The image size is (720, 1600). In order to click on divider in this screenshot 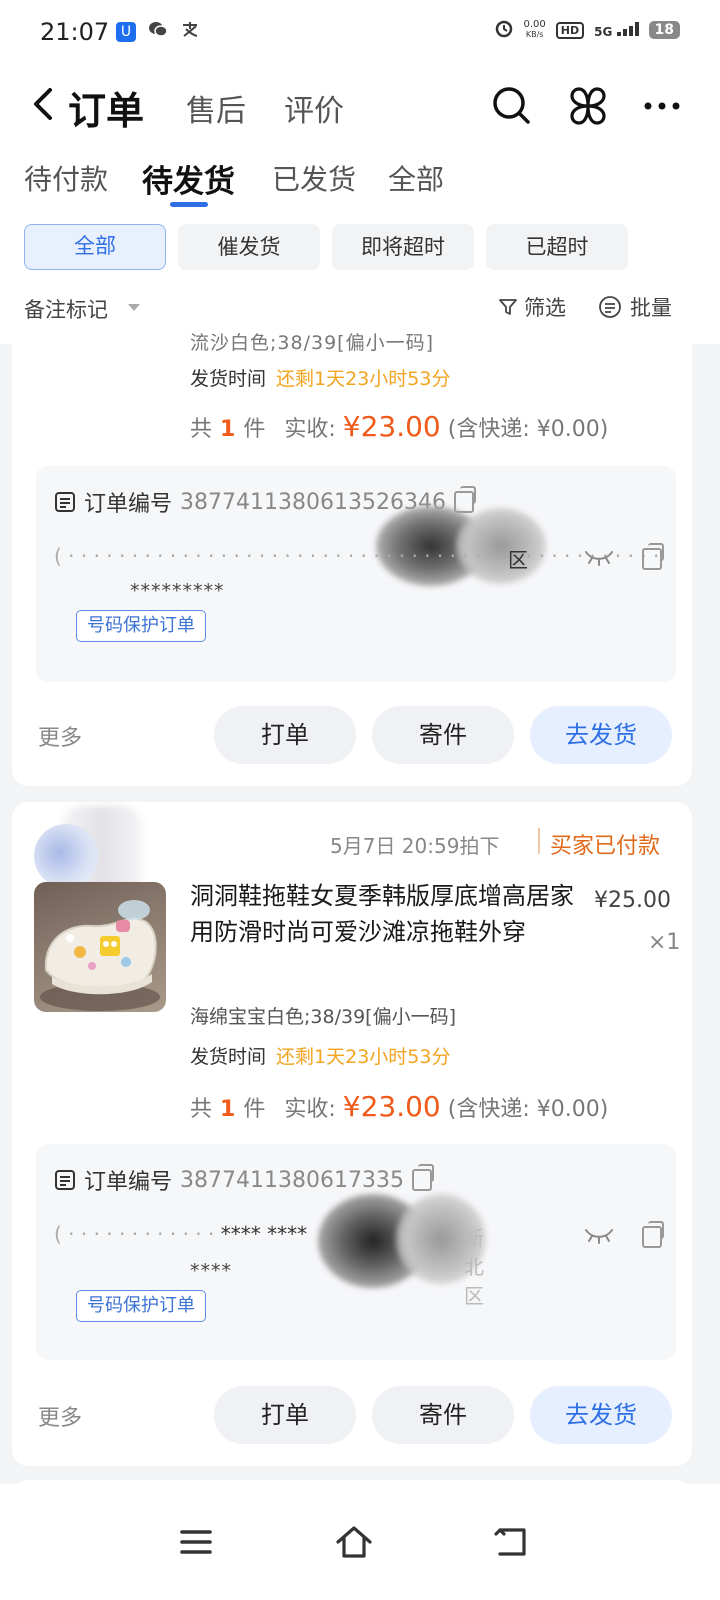, I will do `click(539, 841)`.